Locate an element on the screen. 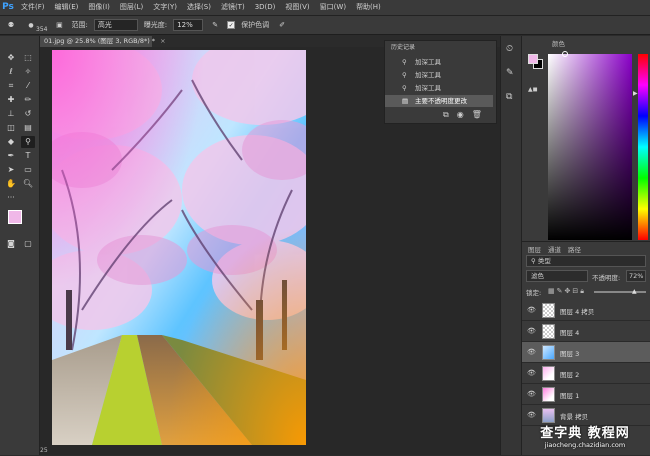 This screenshot has width=650, height=456. new-document-from-state-icon: ⧉ is located at coordinates (446, 115).